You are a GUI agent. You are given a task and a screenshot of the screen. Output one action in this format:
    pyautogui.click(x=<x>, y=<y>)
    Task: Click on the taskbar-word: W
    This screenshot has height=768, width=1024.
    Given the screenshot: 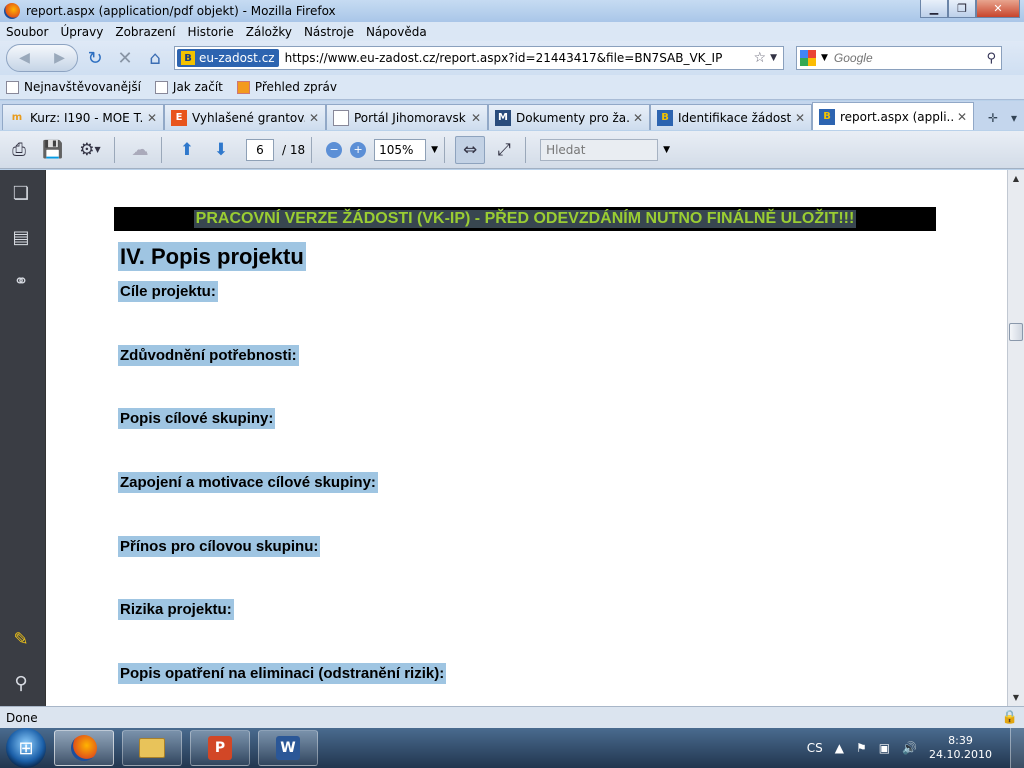 What is the action you would take?
    pyautogui.click(x=288, y=748)
    